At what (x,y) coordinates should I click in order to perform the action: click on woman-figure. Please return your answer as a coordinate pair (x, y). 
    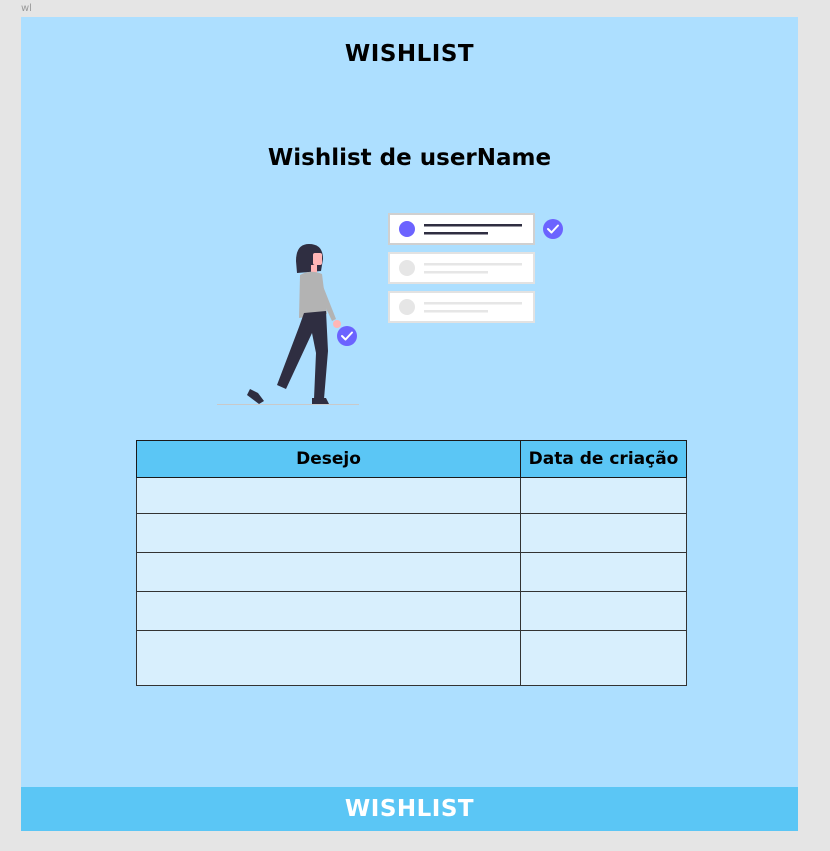
    Looking at the image, I should click on (294, 324).